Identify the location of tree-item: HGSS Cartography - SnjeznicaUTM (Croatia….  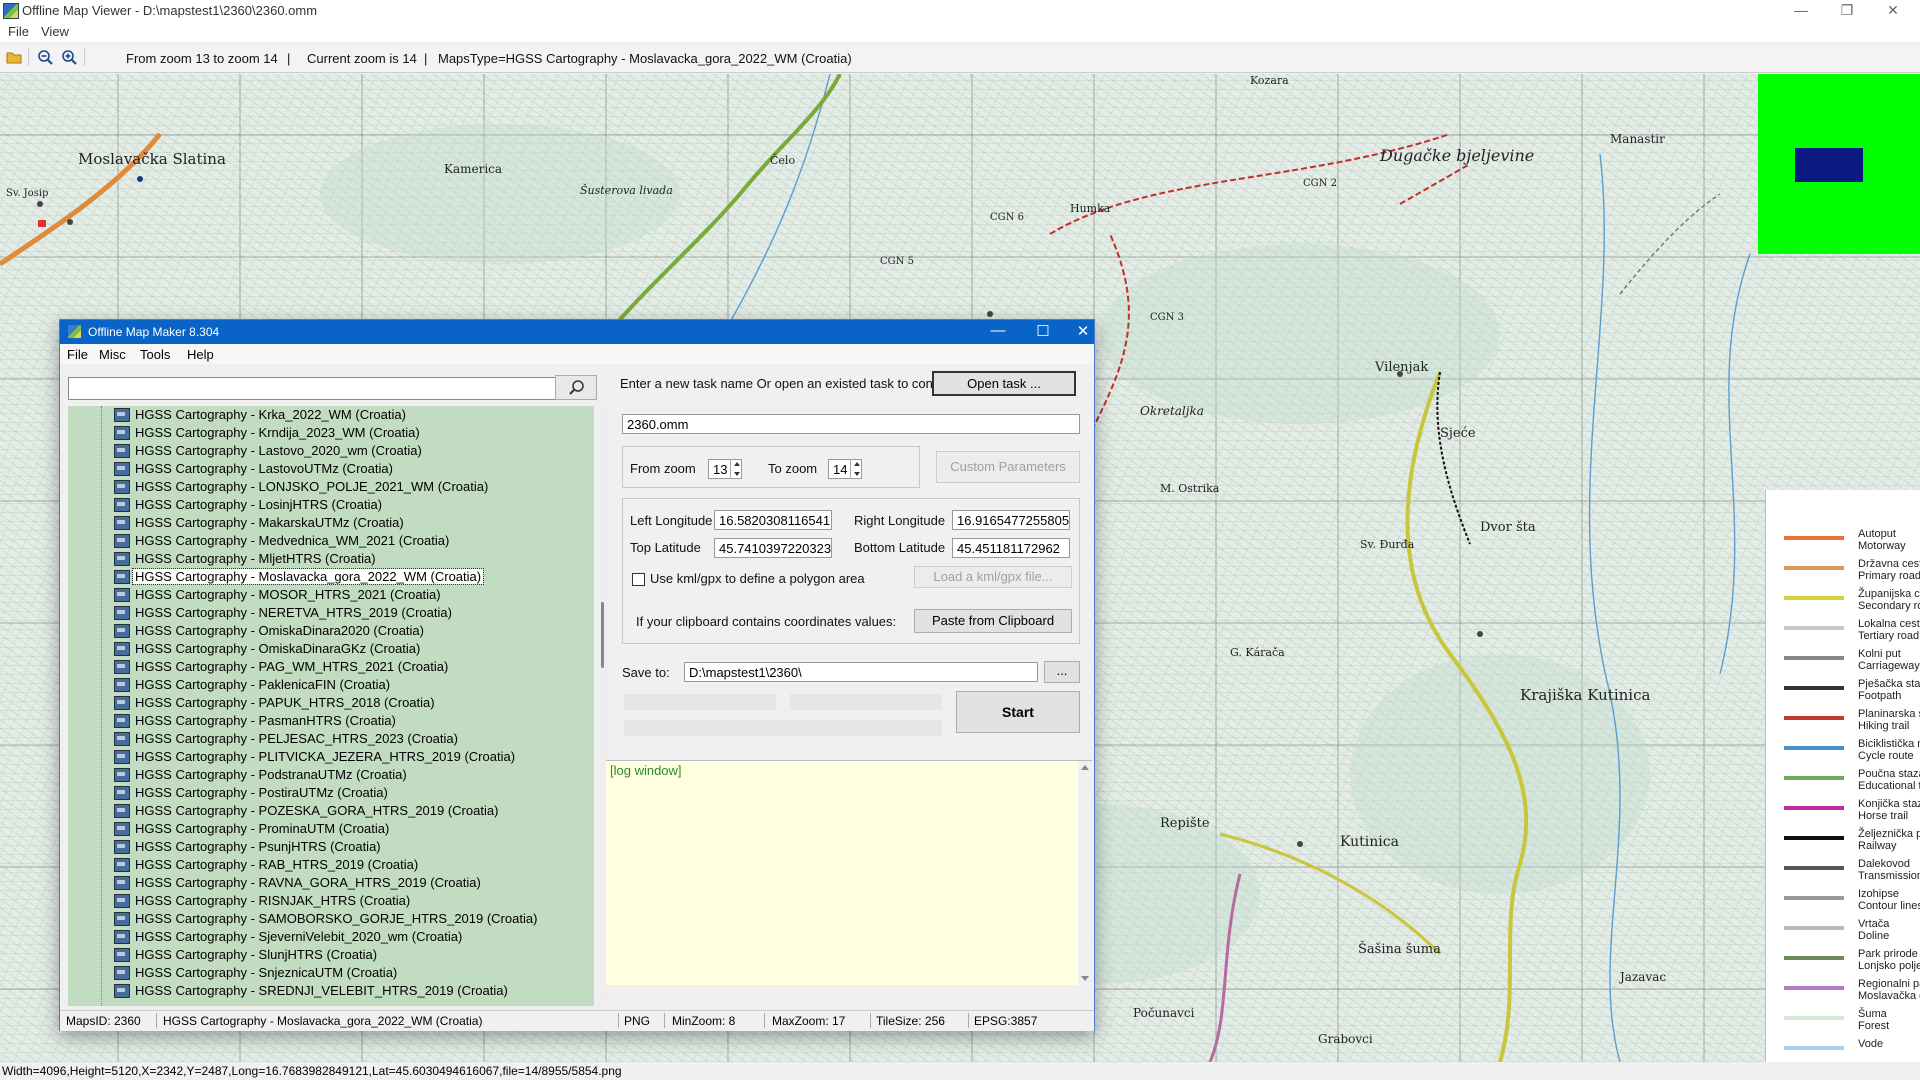
(328, 973).